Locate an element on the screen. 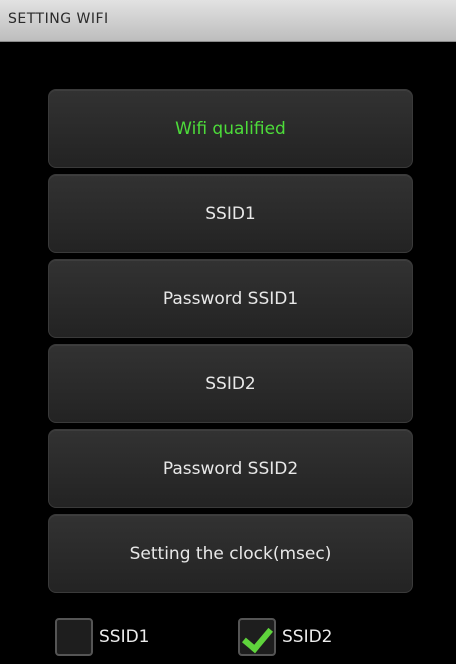 The width and height of the screenshot is (456, 664). ssid2-button: SSID2 is located at coordinates (230, 383).